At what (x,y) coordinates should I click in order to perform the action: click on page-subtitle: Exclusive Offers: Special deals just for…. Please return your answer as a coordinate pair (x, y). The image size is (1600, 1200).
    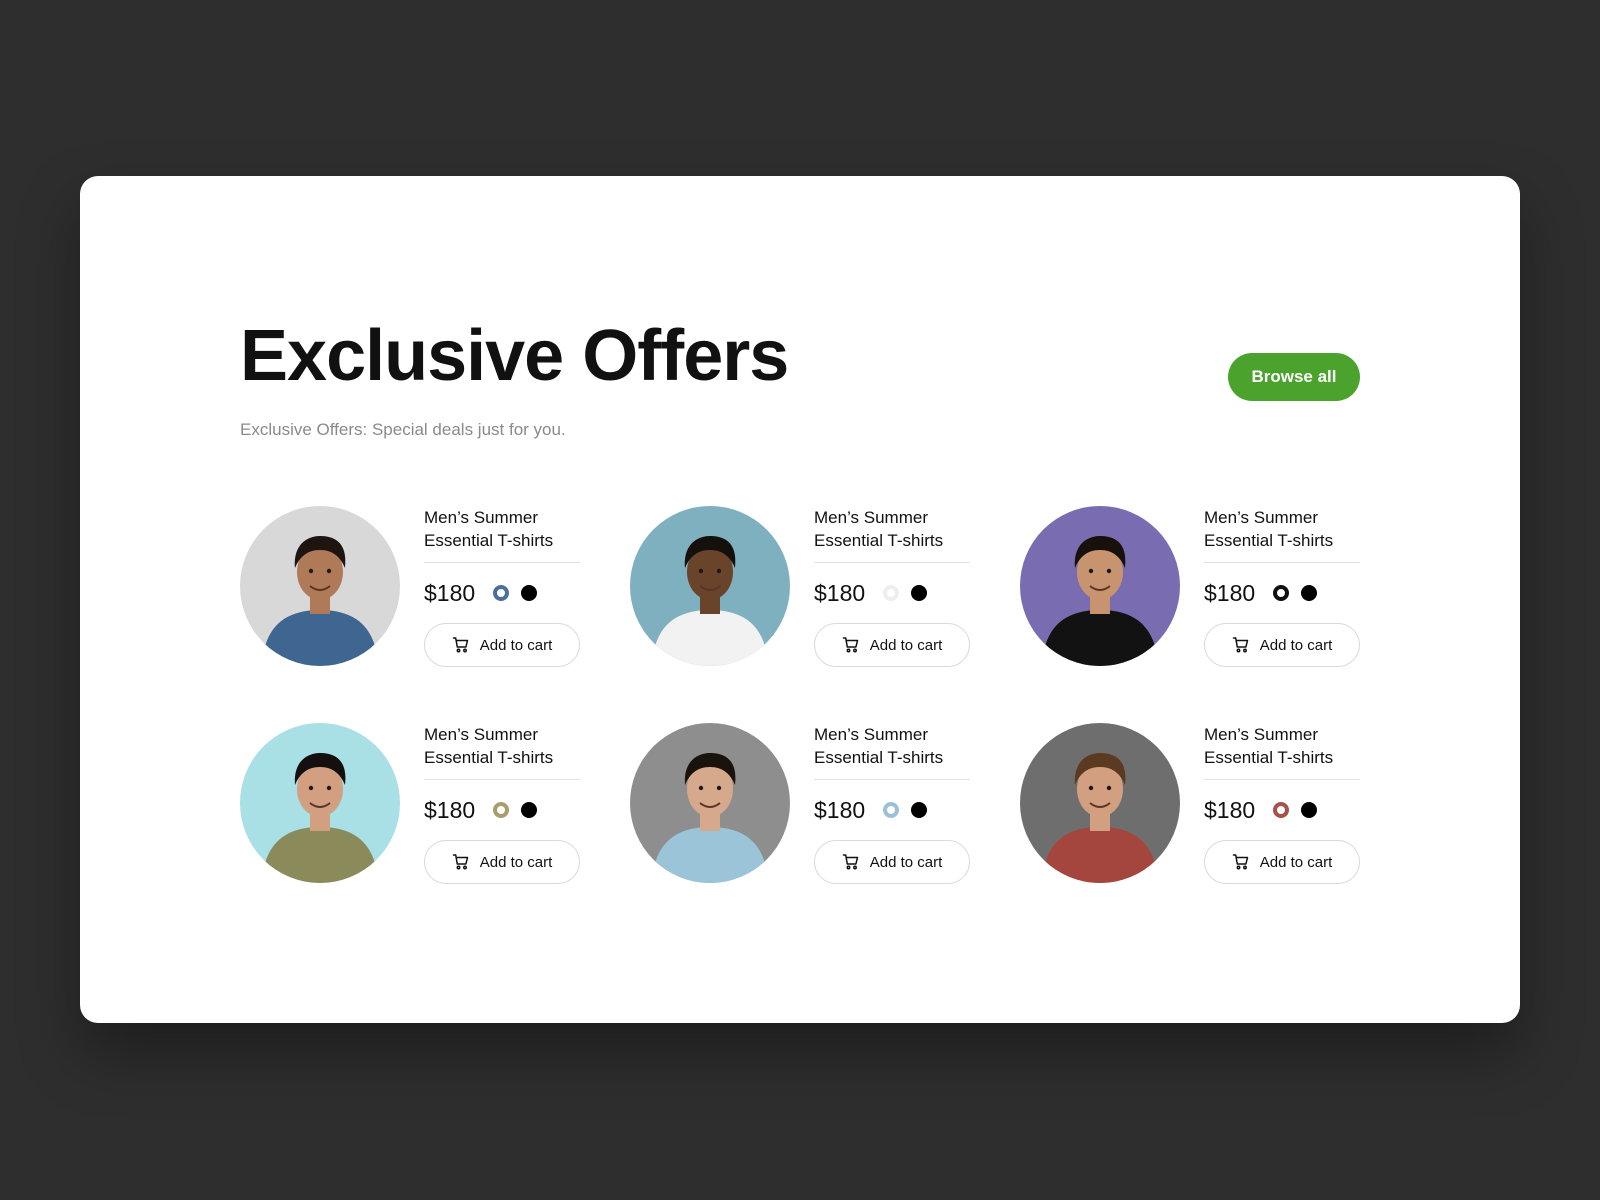
    Looking at the image, I should click on (403, 429).